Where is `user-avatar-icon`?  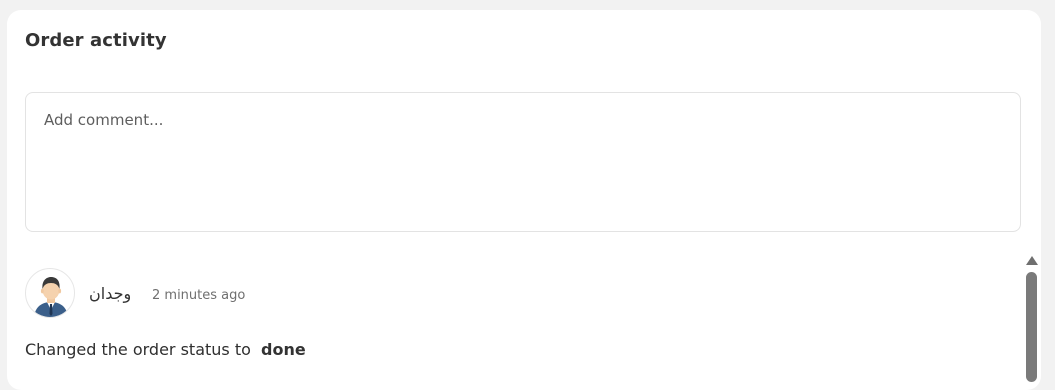
user-avatar-icon is located at coordinates (51, 297).